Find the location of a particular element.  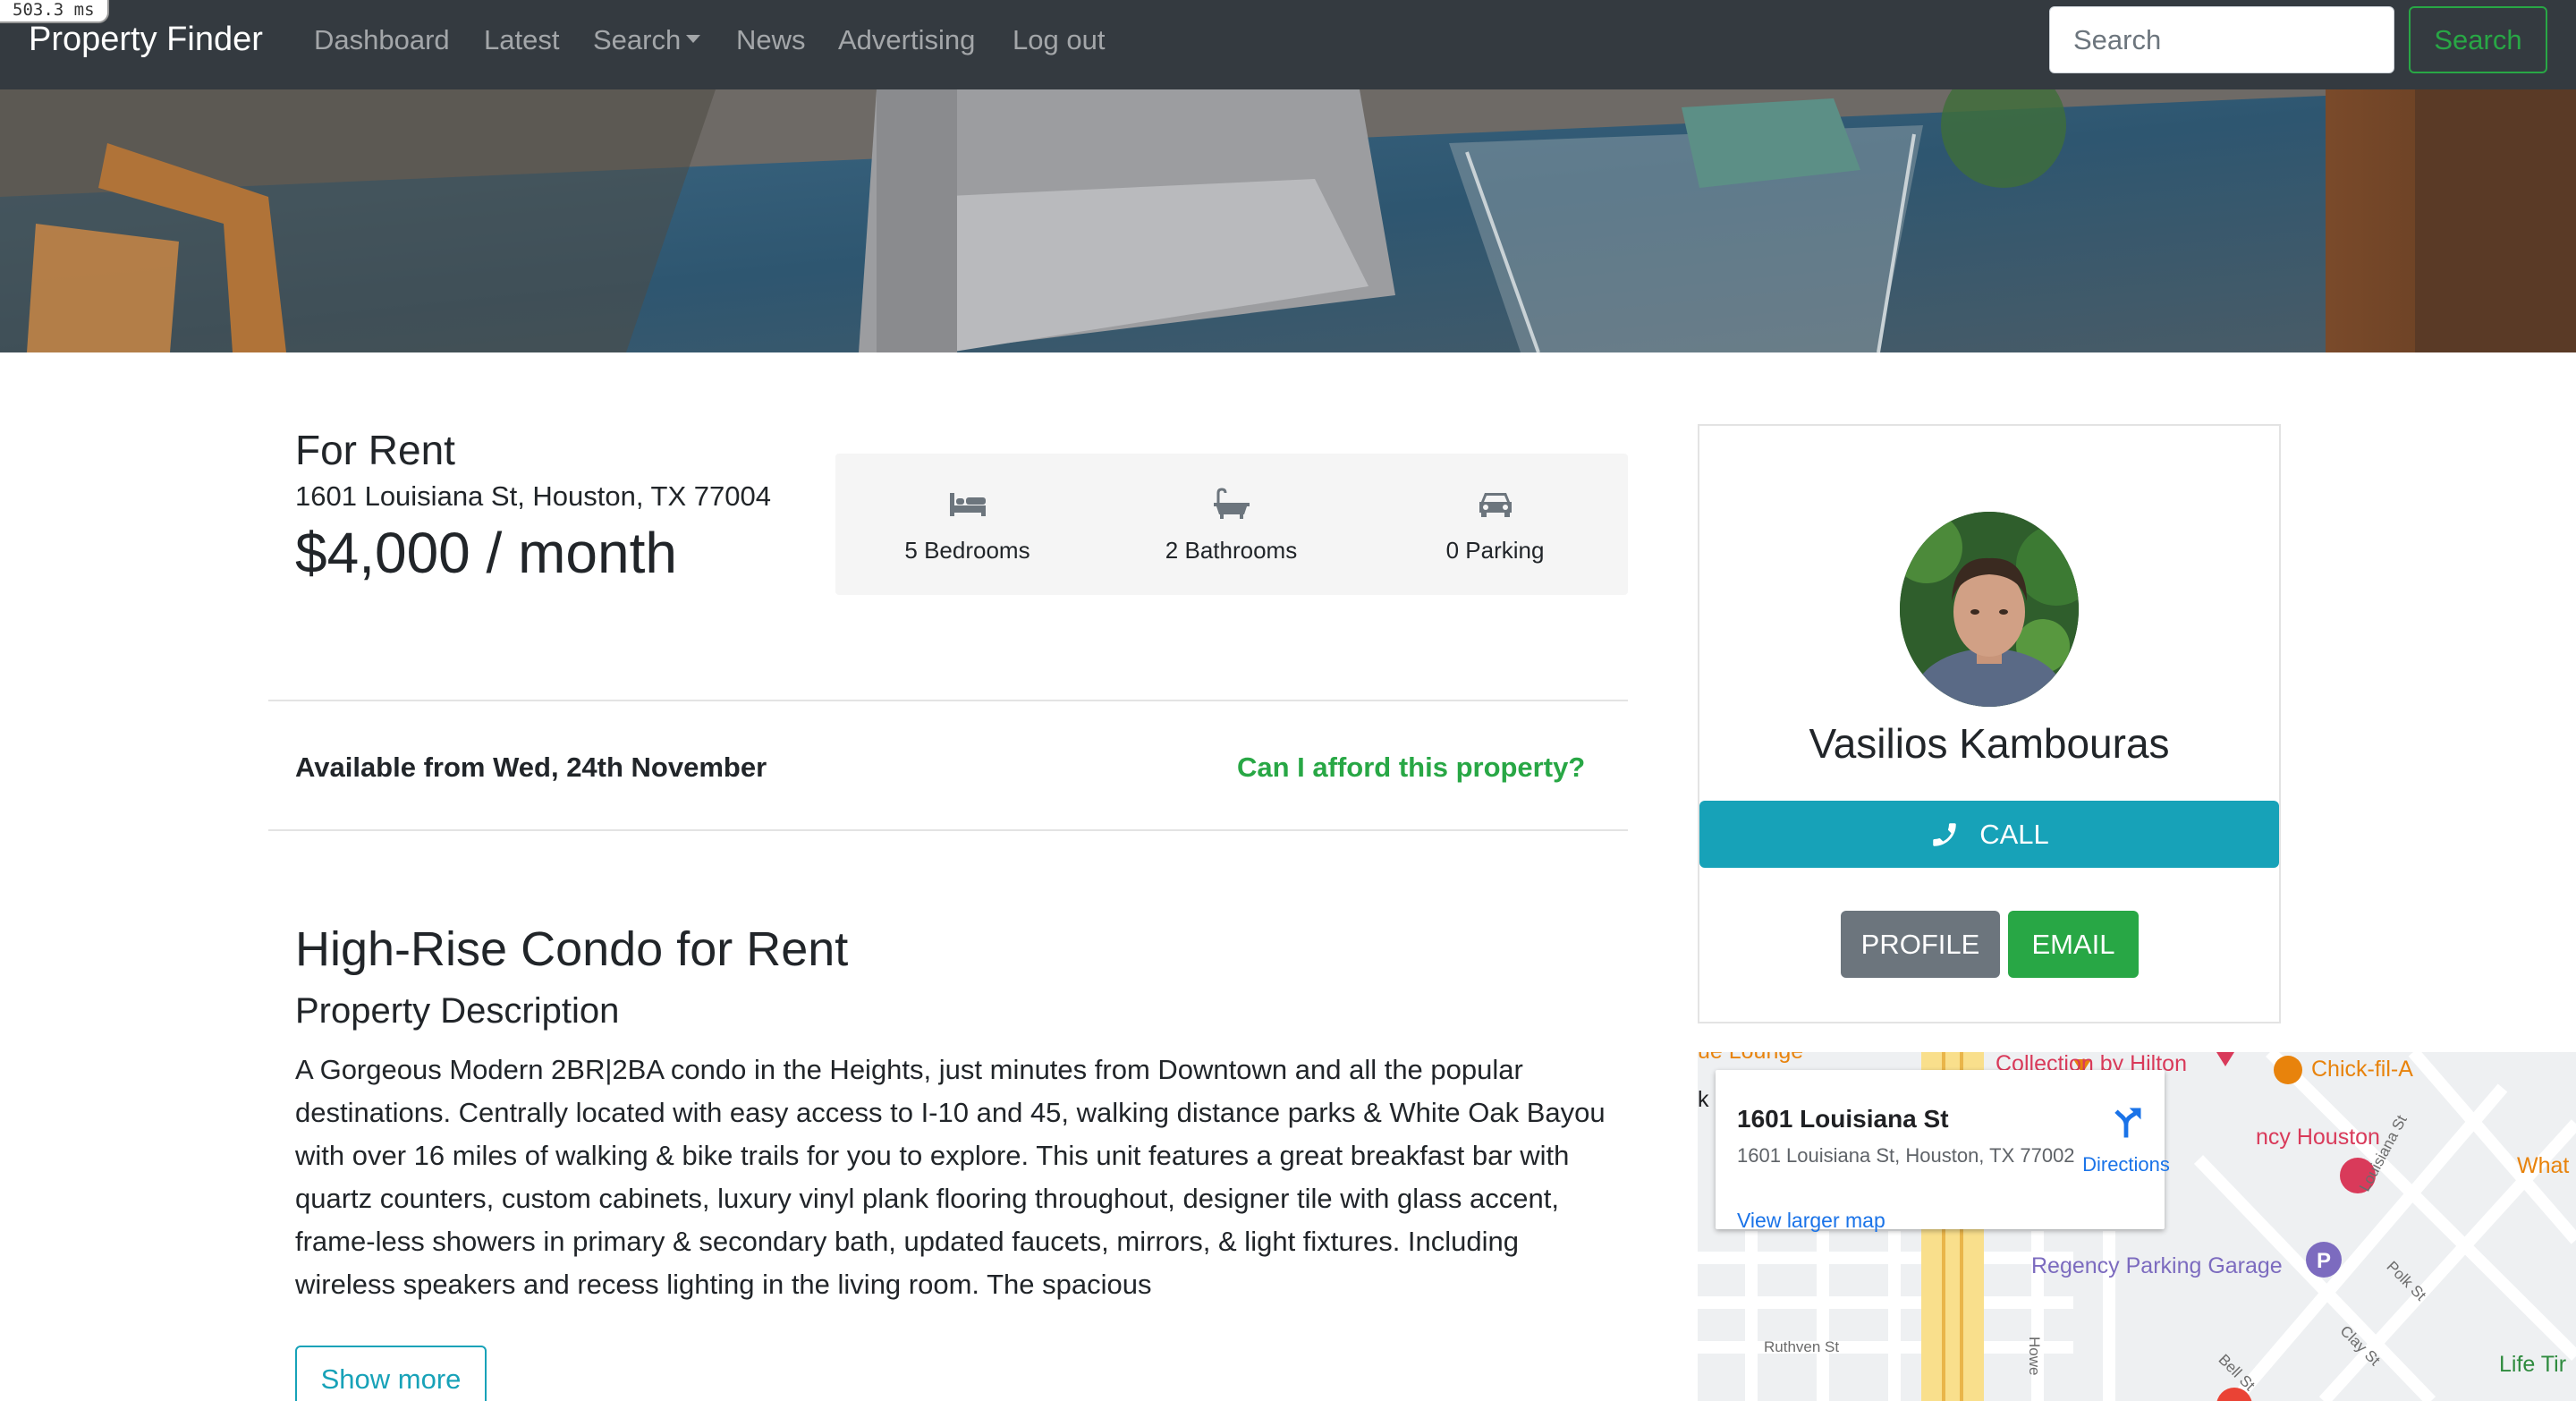

feature-bathrooms-label: 2 Bathrooms is located at coordinates (1231, 550).